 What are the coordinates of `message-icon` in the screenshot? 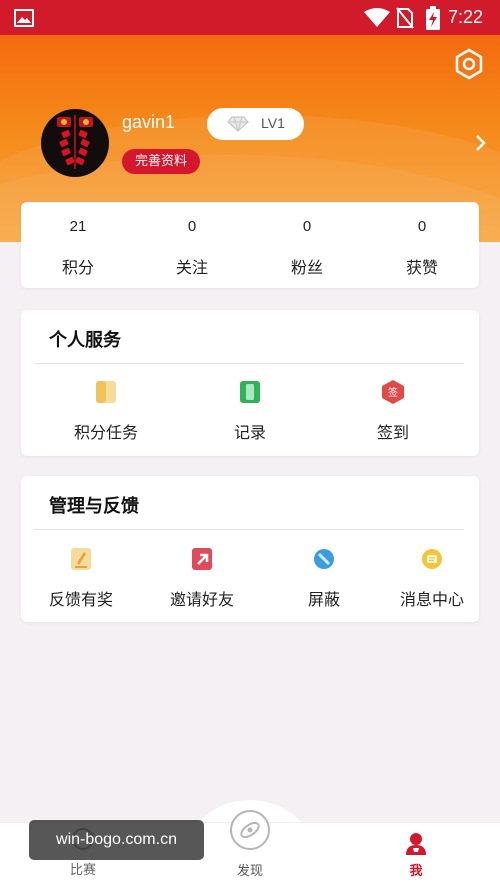 It's located at (432, 559).